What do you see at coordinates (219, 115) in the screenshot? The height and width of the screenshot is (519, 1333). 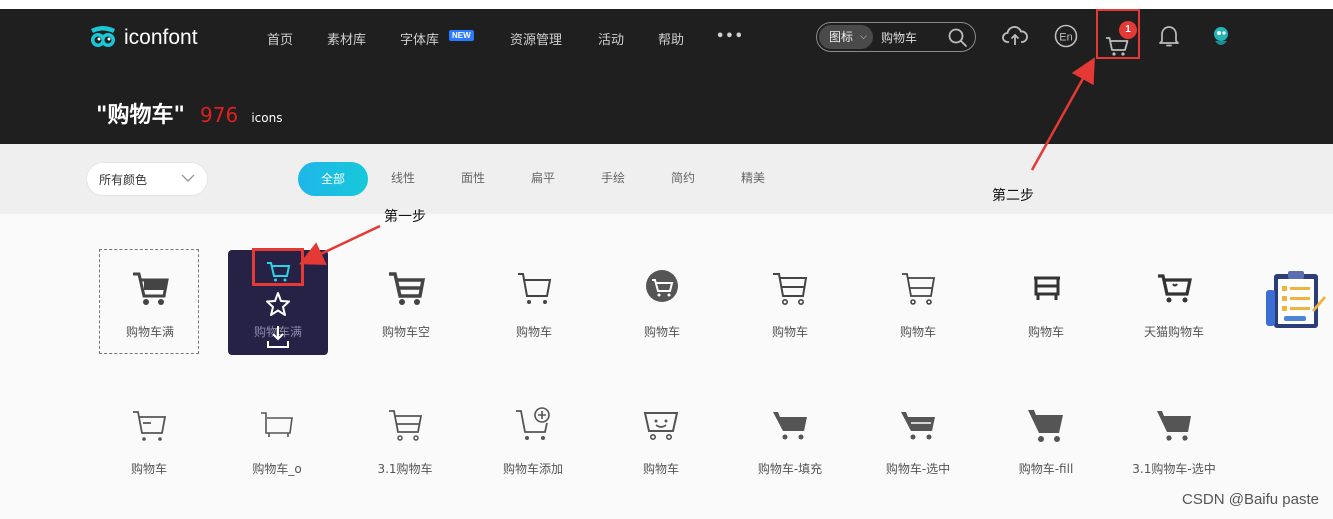 I see `result-count: 976` at bounding box center [219, 115].